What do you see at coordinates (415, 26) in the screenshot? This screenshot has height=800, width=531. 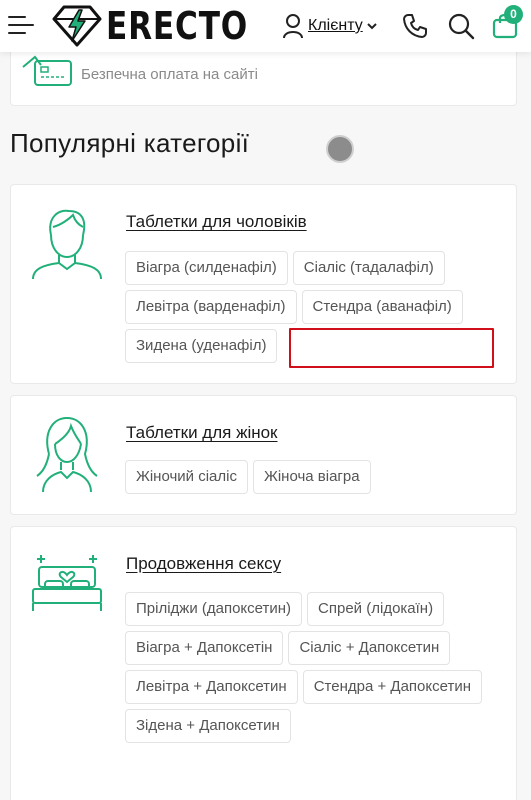 I see `phone-icon` at bounding box center [415, 26].